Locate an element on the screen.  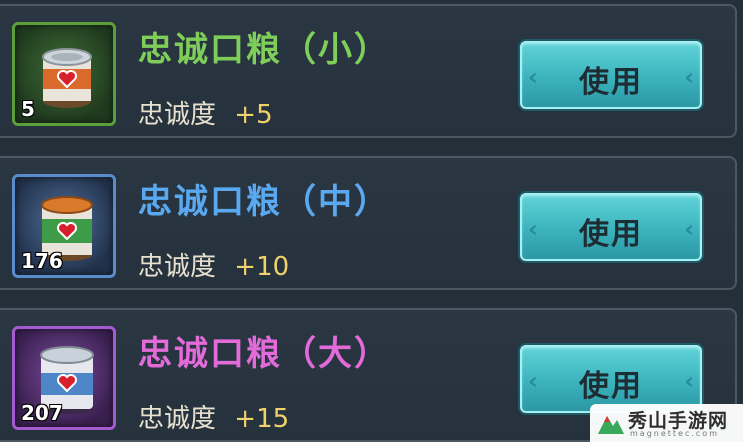
watermark-url: magnettec.com is located at coordinates (674, 433).